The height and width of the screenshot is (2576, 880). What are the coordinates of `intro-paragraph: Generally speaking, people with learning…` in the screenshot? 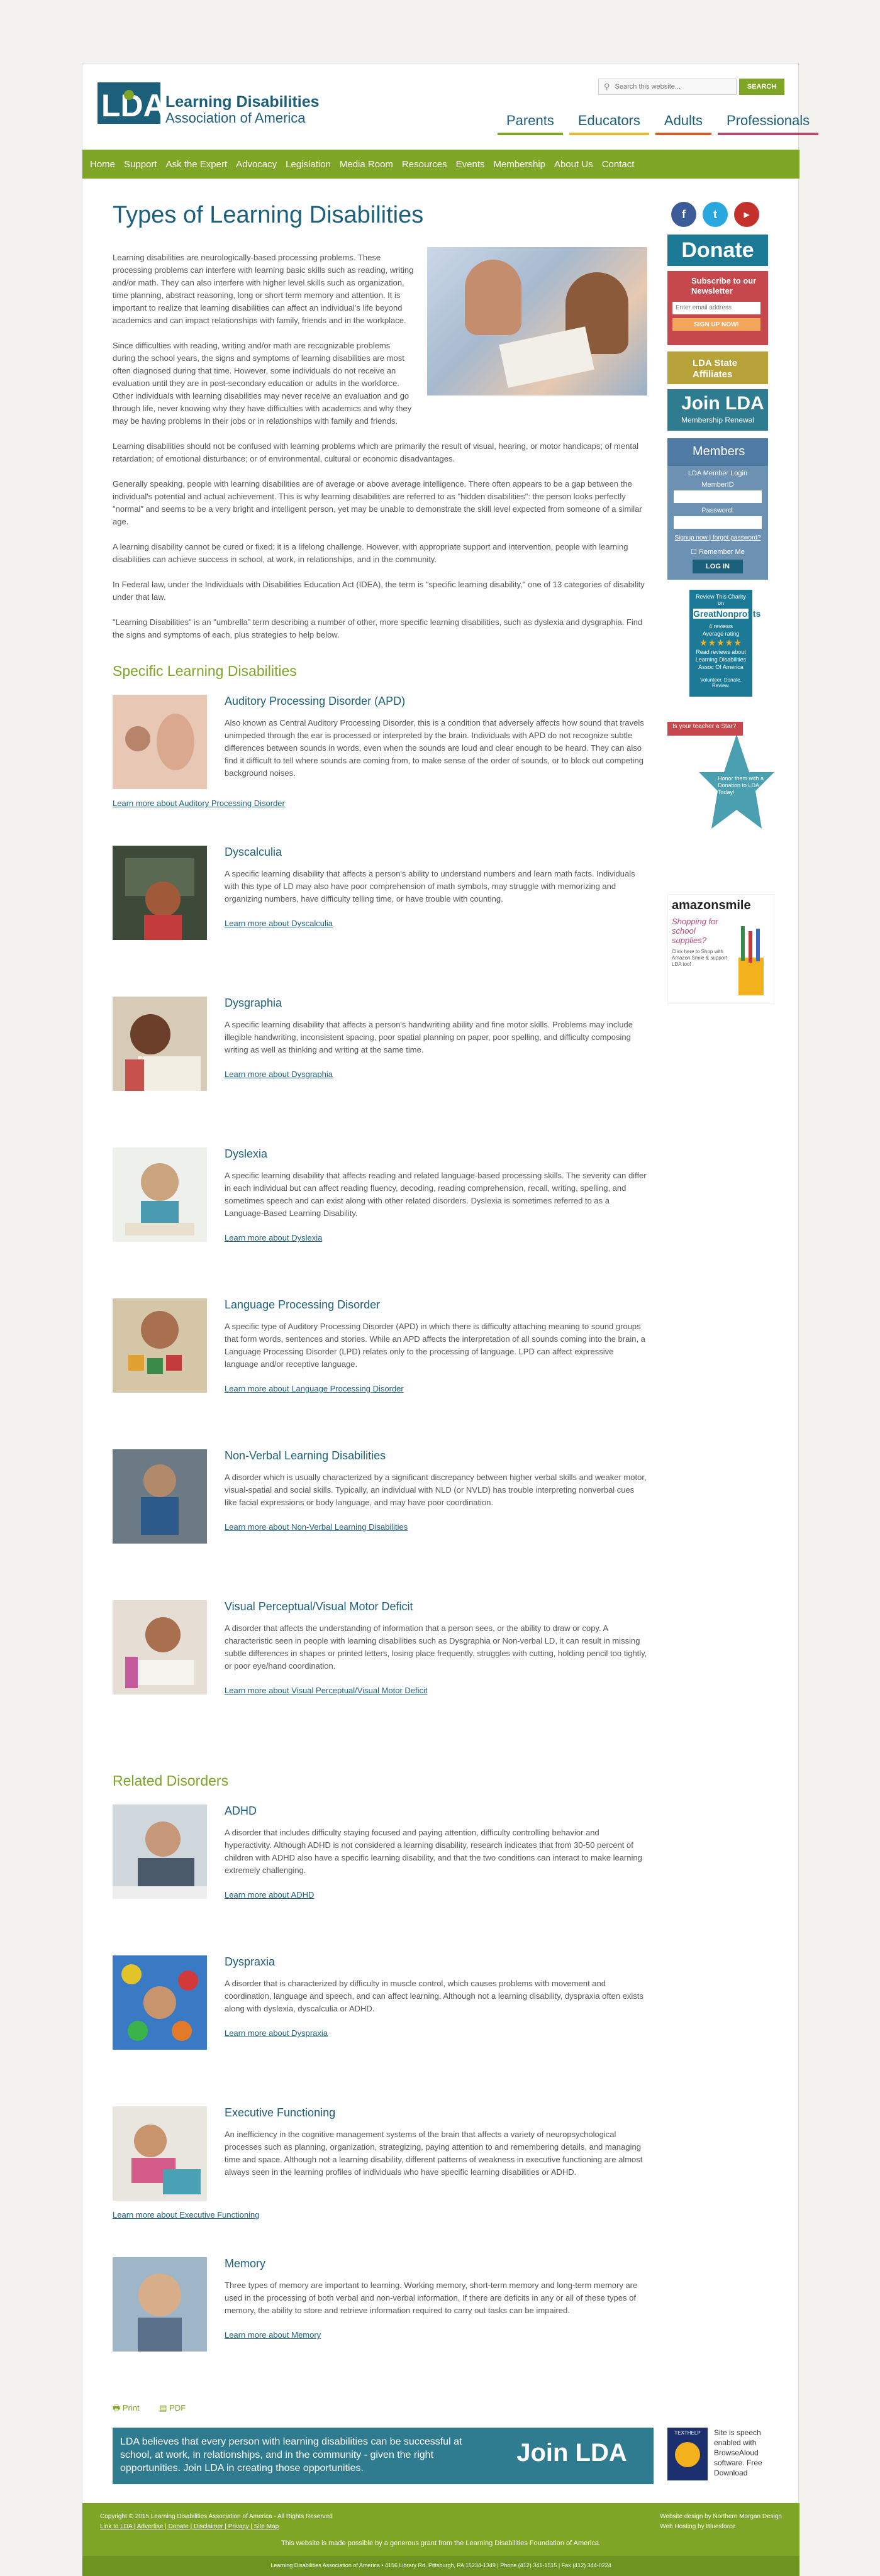 It's located at (378, 502).